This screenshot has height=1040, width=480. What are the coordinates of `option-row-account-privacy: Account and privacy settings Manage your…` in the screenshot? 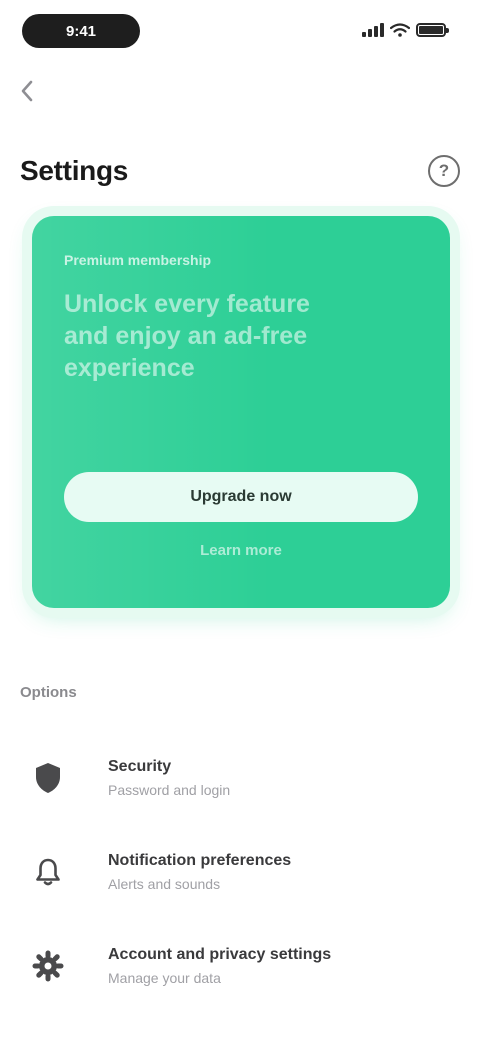 It's located at (240, 966).